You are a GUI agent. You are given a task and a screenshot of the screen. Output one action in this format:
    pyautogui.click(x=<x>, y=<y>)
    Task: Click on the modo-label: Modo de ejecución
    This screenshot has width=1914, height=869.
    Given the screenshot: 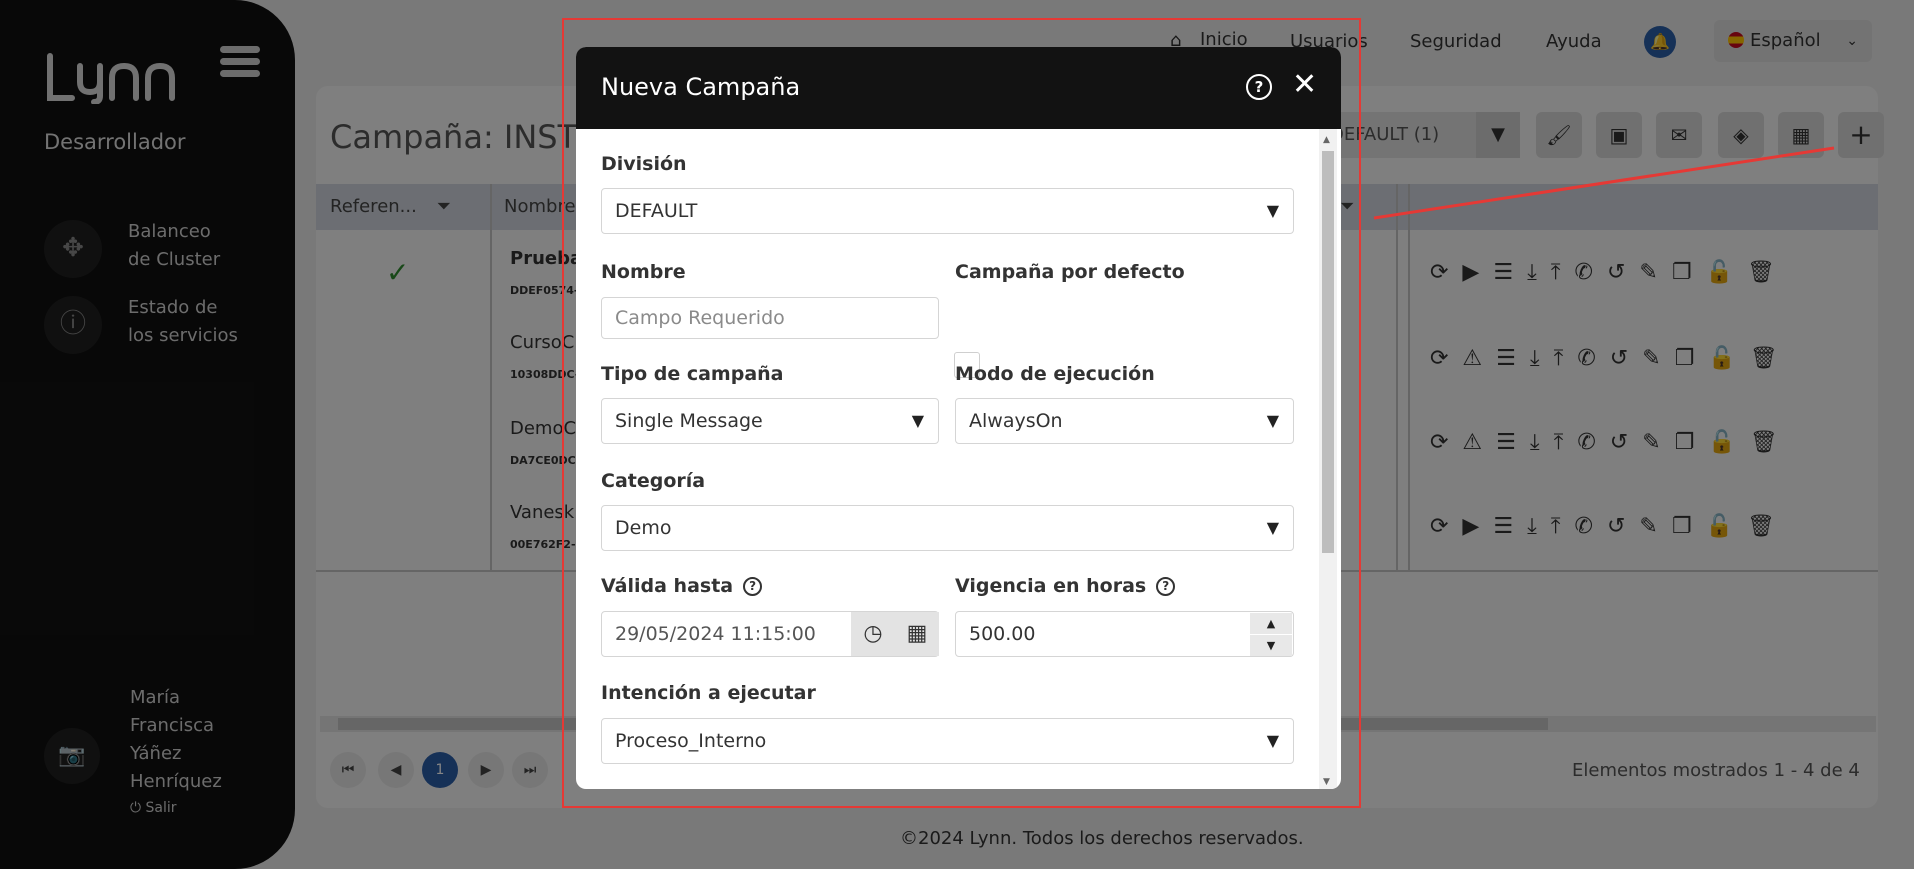 What is the action you would take?
    pyautogui.click(x=1055, y=374)
    